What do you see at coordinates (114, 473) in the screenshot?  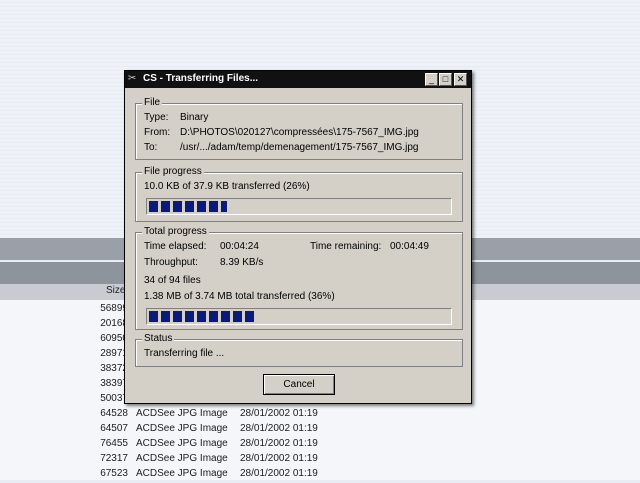 I see `file-size: 67523` at bounding box center [114, 473].